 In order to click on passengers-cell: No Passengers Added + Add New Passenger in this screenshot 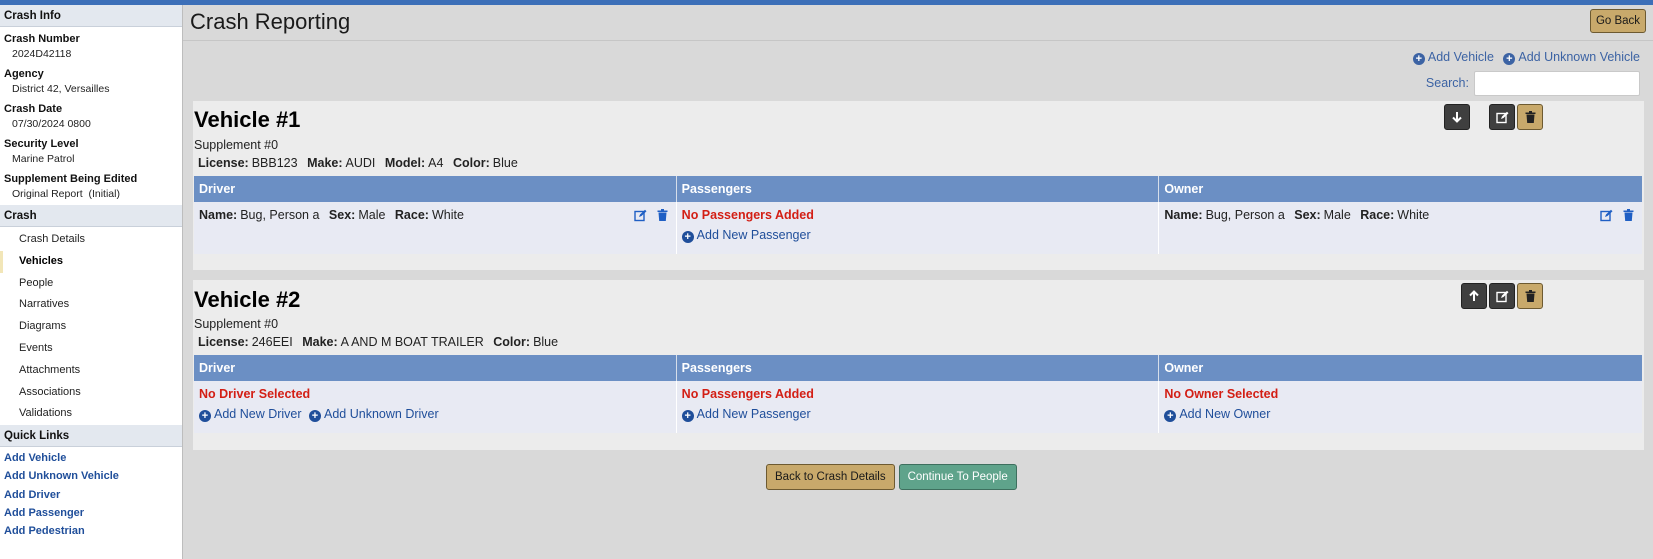, I will do `click(918, 407)`.